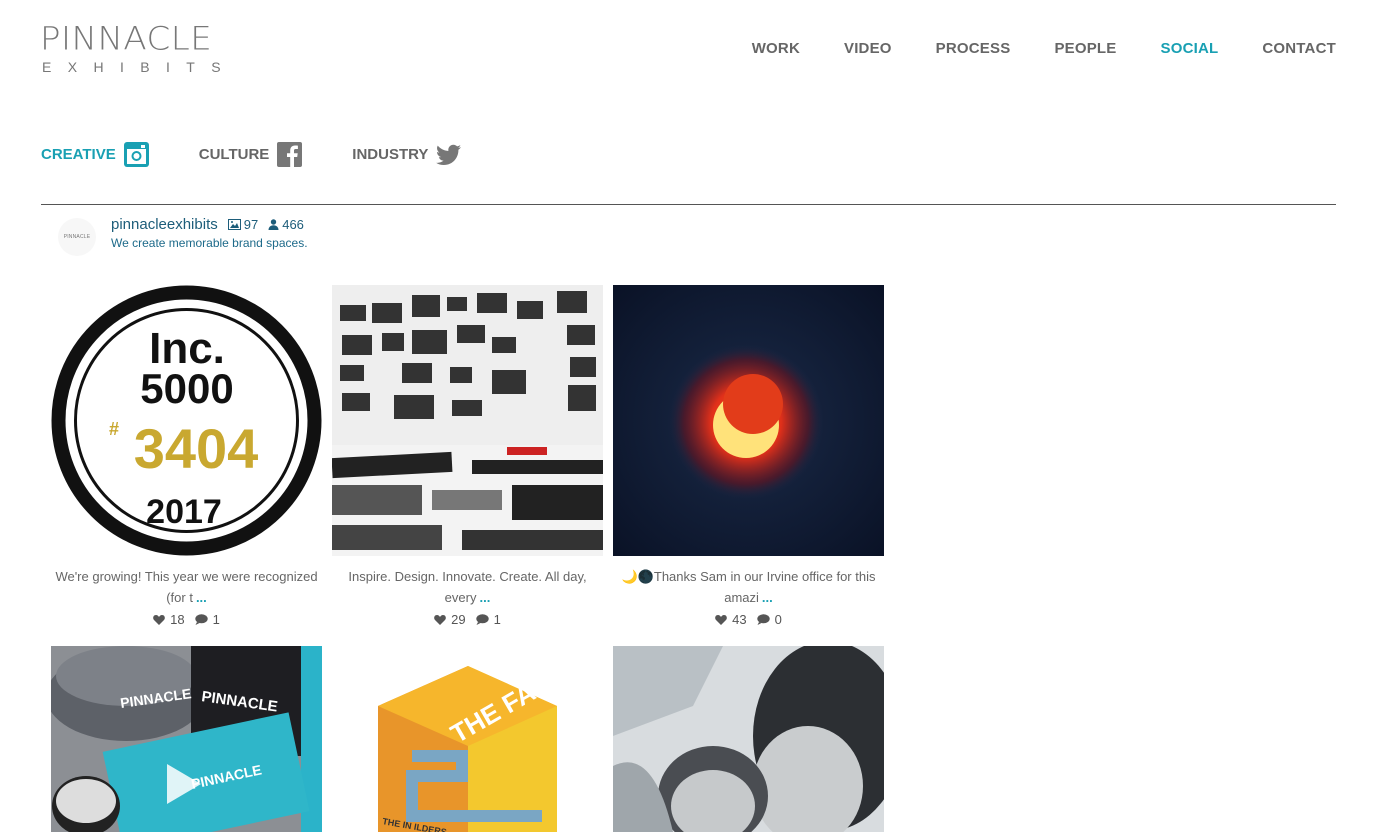 This screenshot has height=832, width=1381. I want to click on comments: 0, so click(769, 619).